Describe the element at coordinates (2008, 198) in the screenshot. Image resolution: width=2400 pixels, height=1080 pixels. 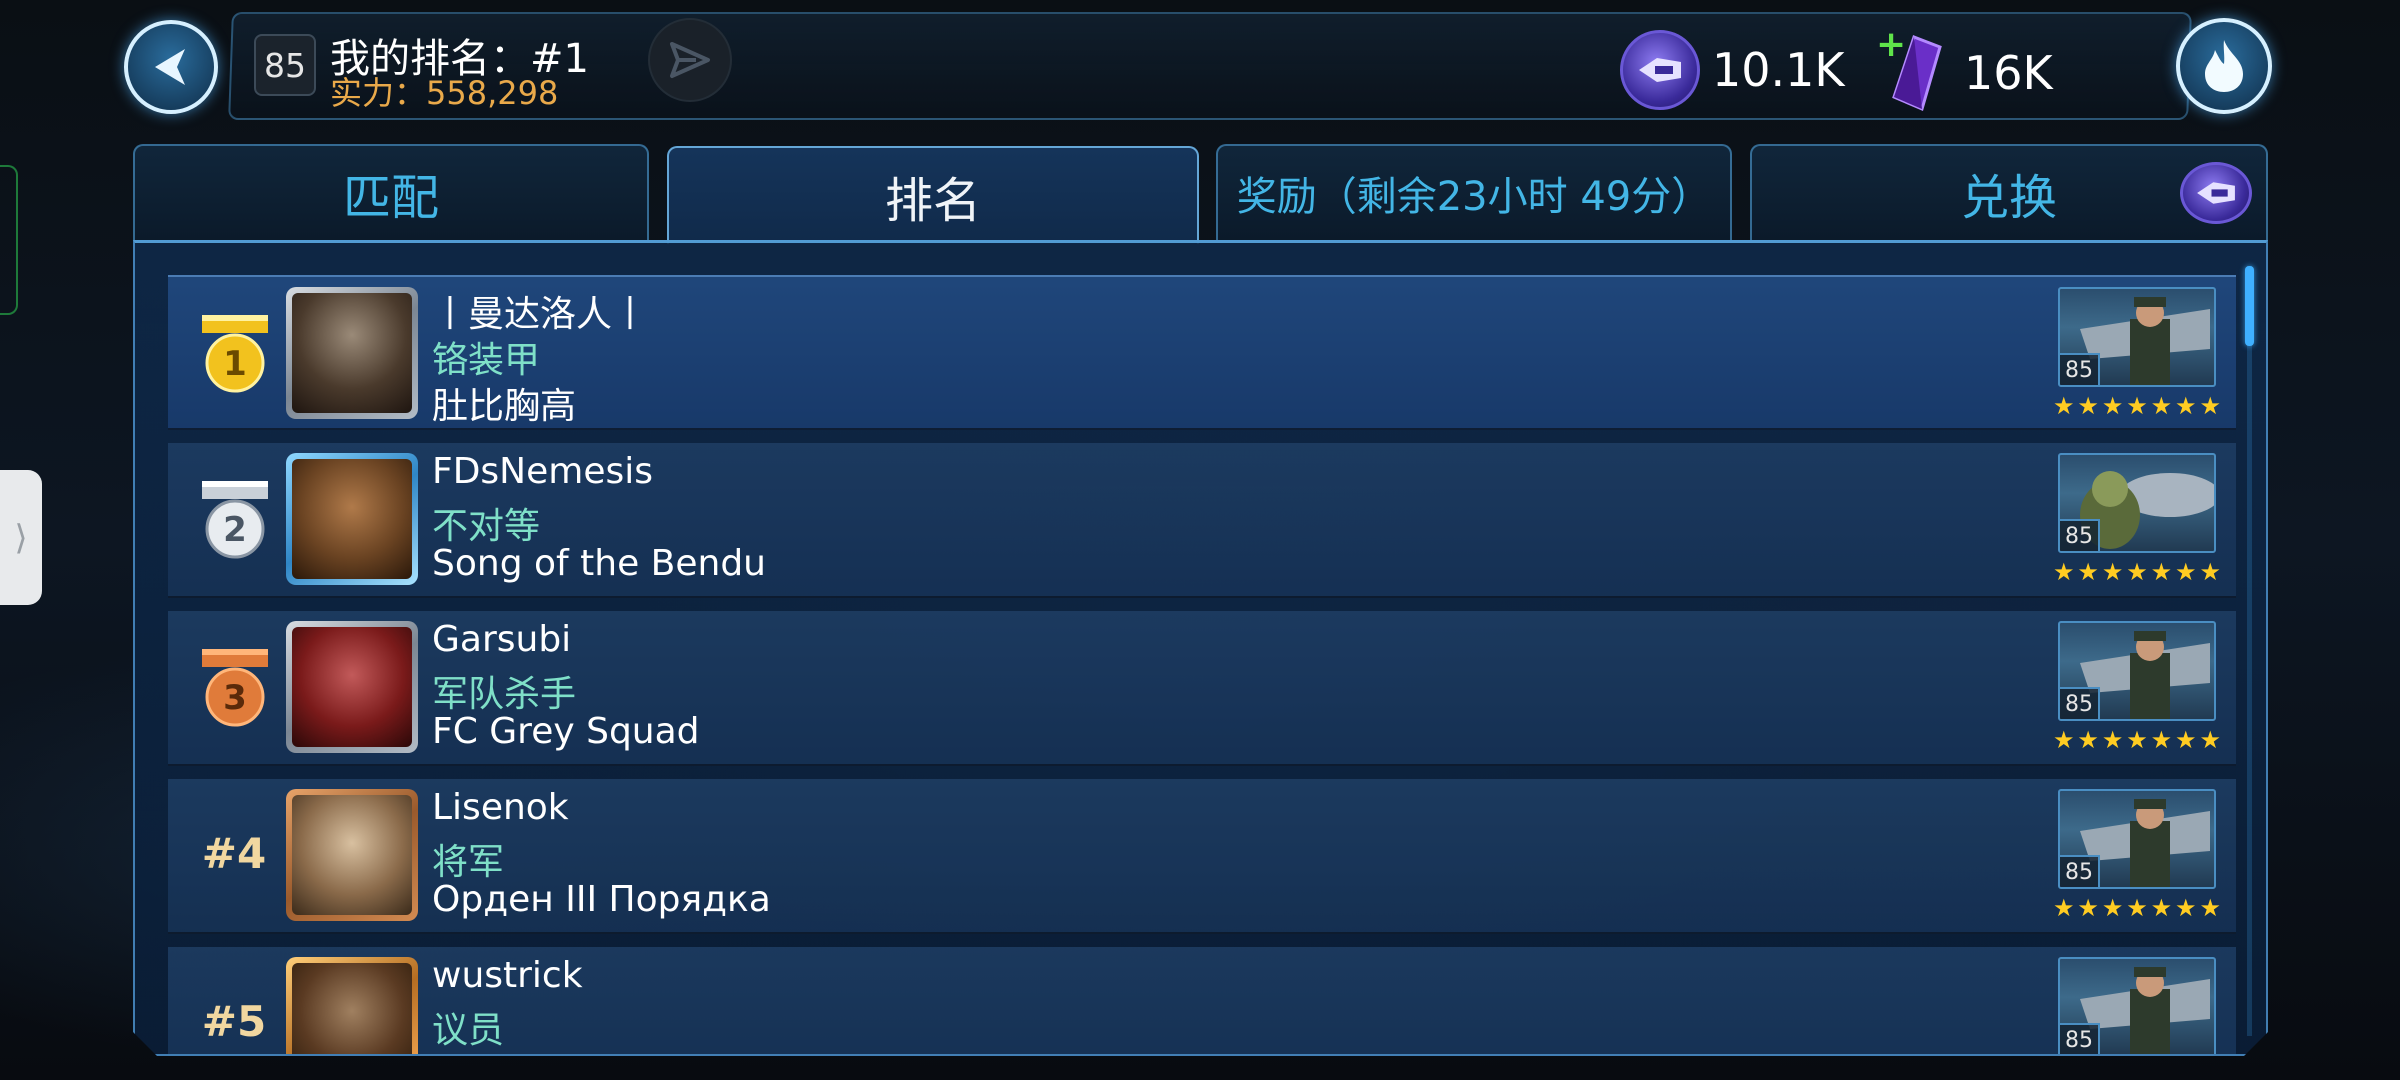
I see `tab-exchange-label: 兑换` at that location.